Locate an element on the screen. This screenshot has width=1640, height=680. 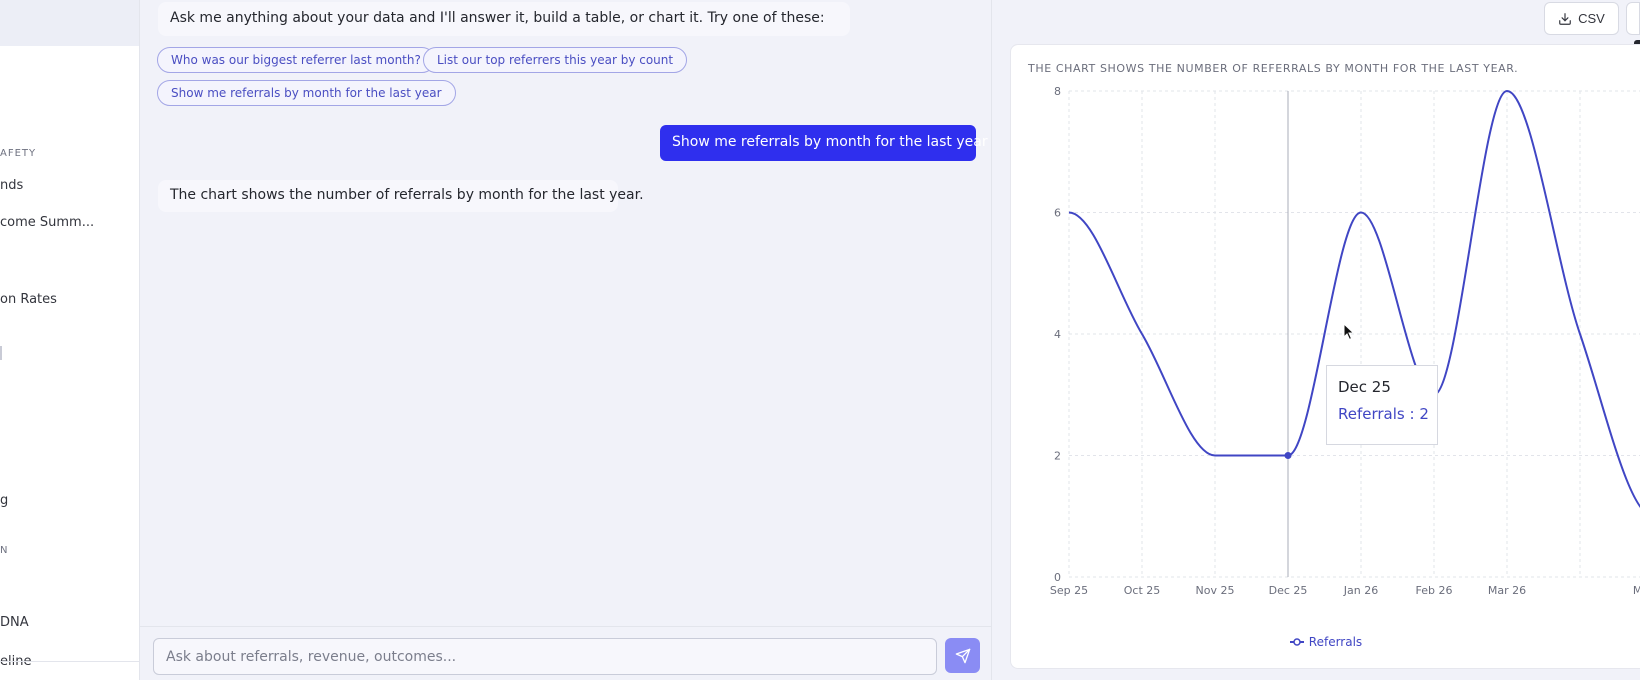
send-icon is located at coordinates (962, 655).